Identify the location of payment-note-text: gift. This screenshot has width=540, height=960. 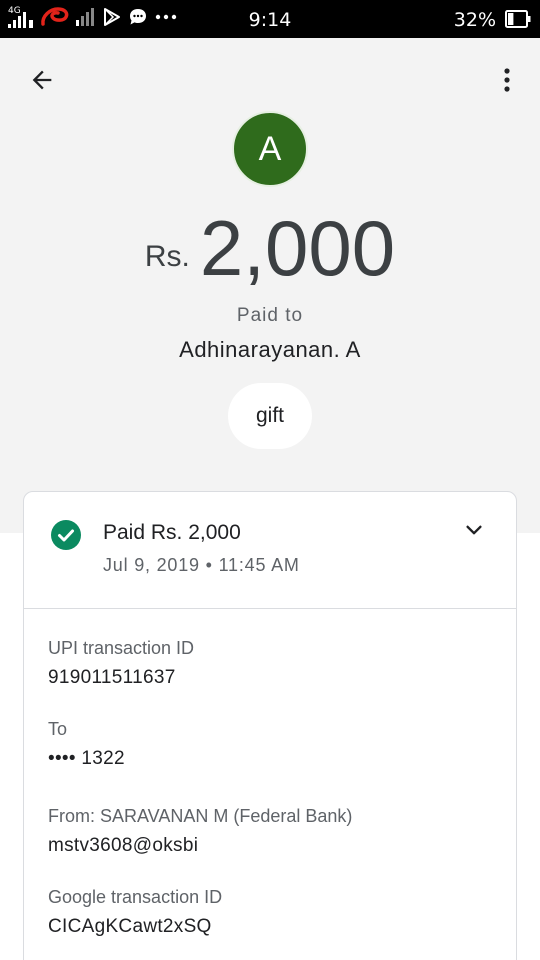
(269, 415).